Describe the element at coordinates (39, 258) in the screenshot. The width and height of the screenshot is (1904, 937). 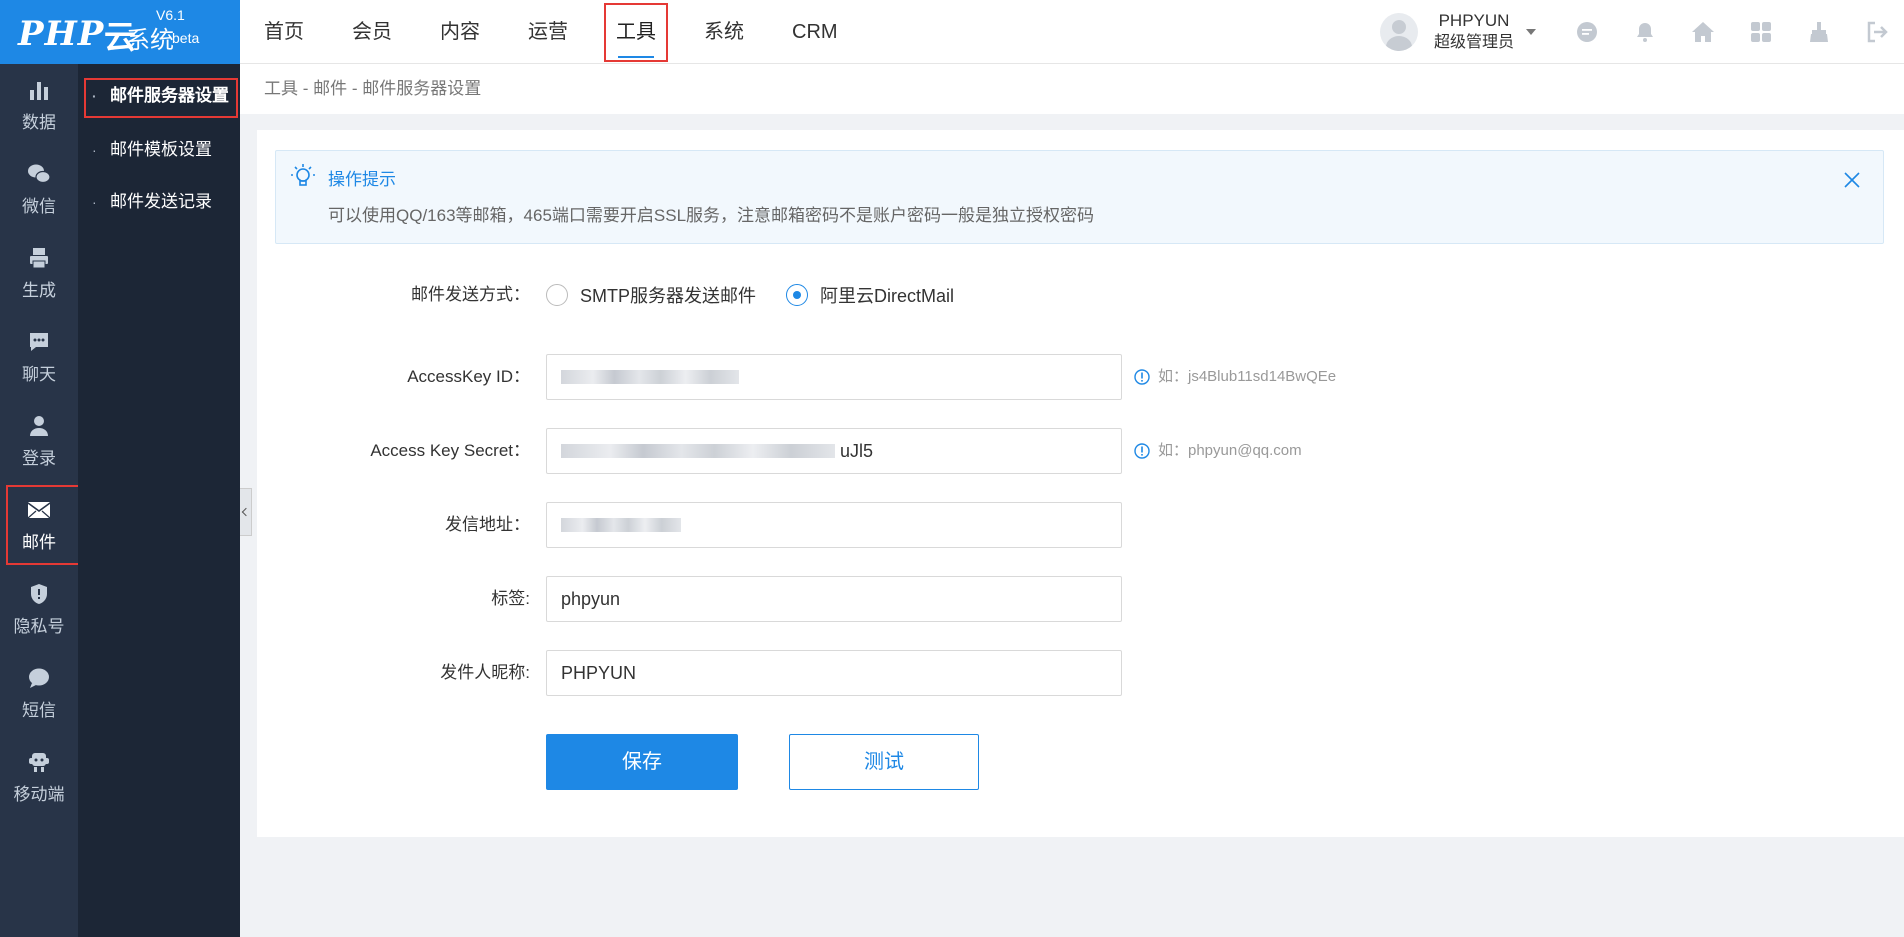
I see `print-icon` at that location.